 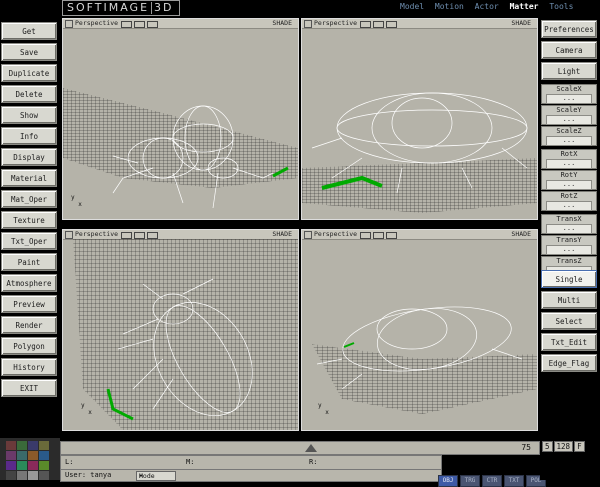 What do you see at coordinates (569, 279) in the screenshot?
I see `single-button: Single` at bounding box center [569, 279].